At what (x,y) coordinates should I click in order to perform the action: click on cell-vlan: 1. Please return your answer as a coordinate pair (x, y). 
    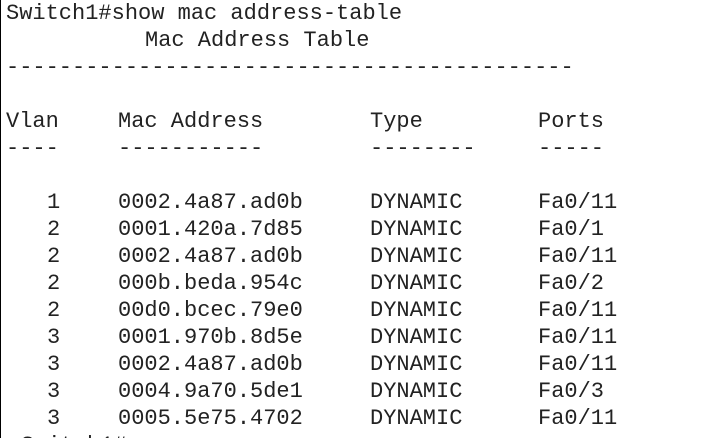
    Looking at the image, I should click on (54, 202).